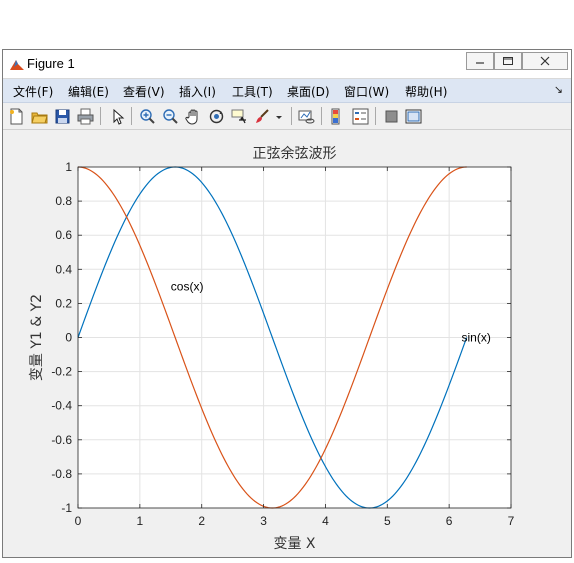 The image size is (574, 563). I want to click on annotation-label: cos(x), so click(187, 286).